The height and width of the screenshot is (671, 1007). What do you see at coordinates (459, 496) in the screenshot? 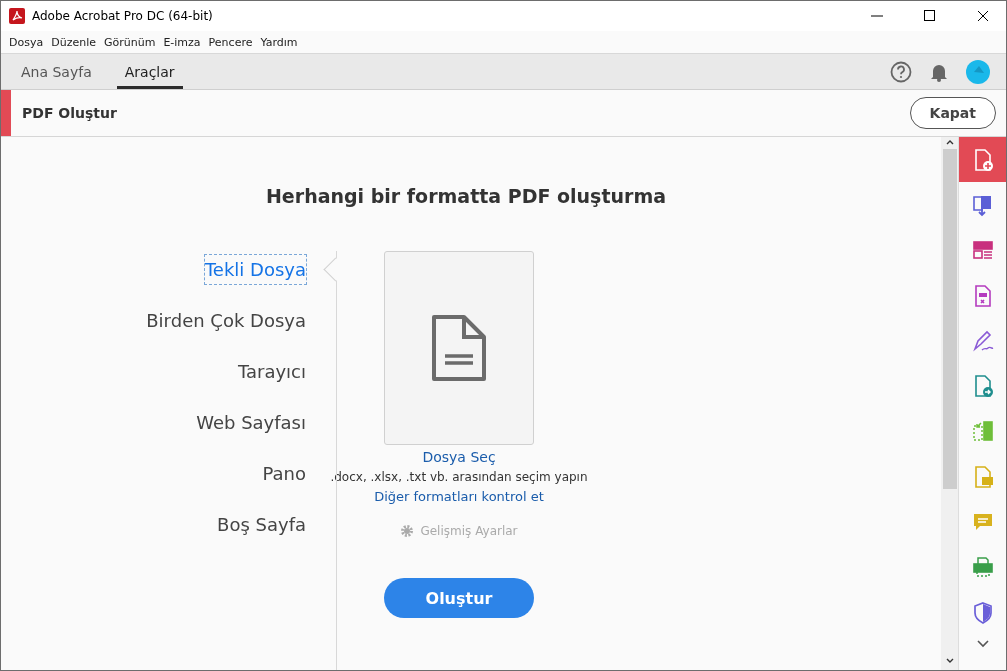
I see `other-formats-link: Diğer formatları kontrol et` at bounding box center [459, 496].